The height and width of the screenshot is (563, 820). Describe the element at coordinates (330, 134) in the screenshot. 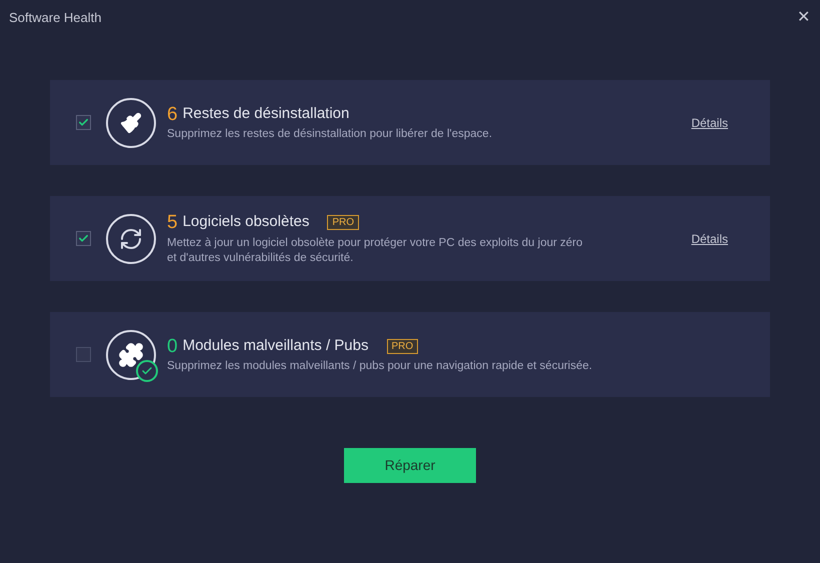

I see `item-description: Supprimez les restes de désinstallation pour libérer de l'espace.` at that location.